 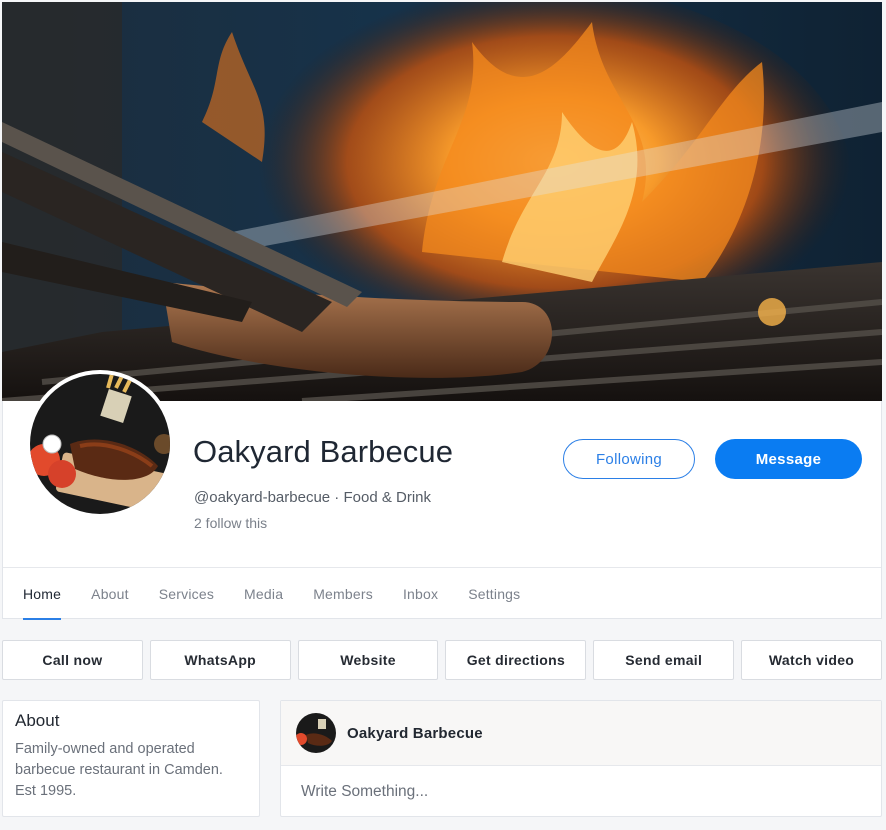 I want to click on page-handle-category: @oakyard-barbecue · Food & Drink, so click(x=312, y=497).